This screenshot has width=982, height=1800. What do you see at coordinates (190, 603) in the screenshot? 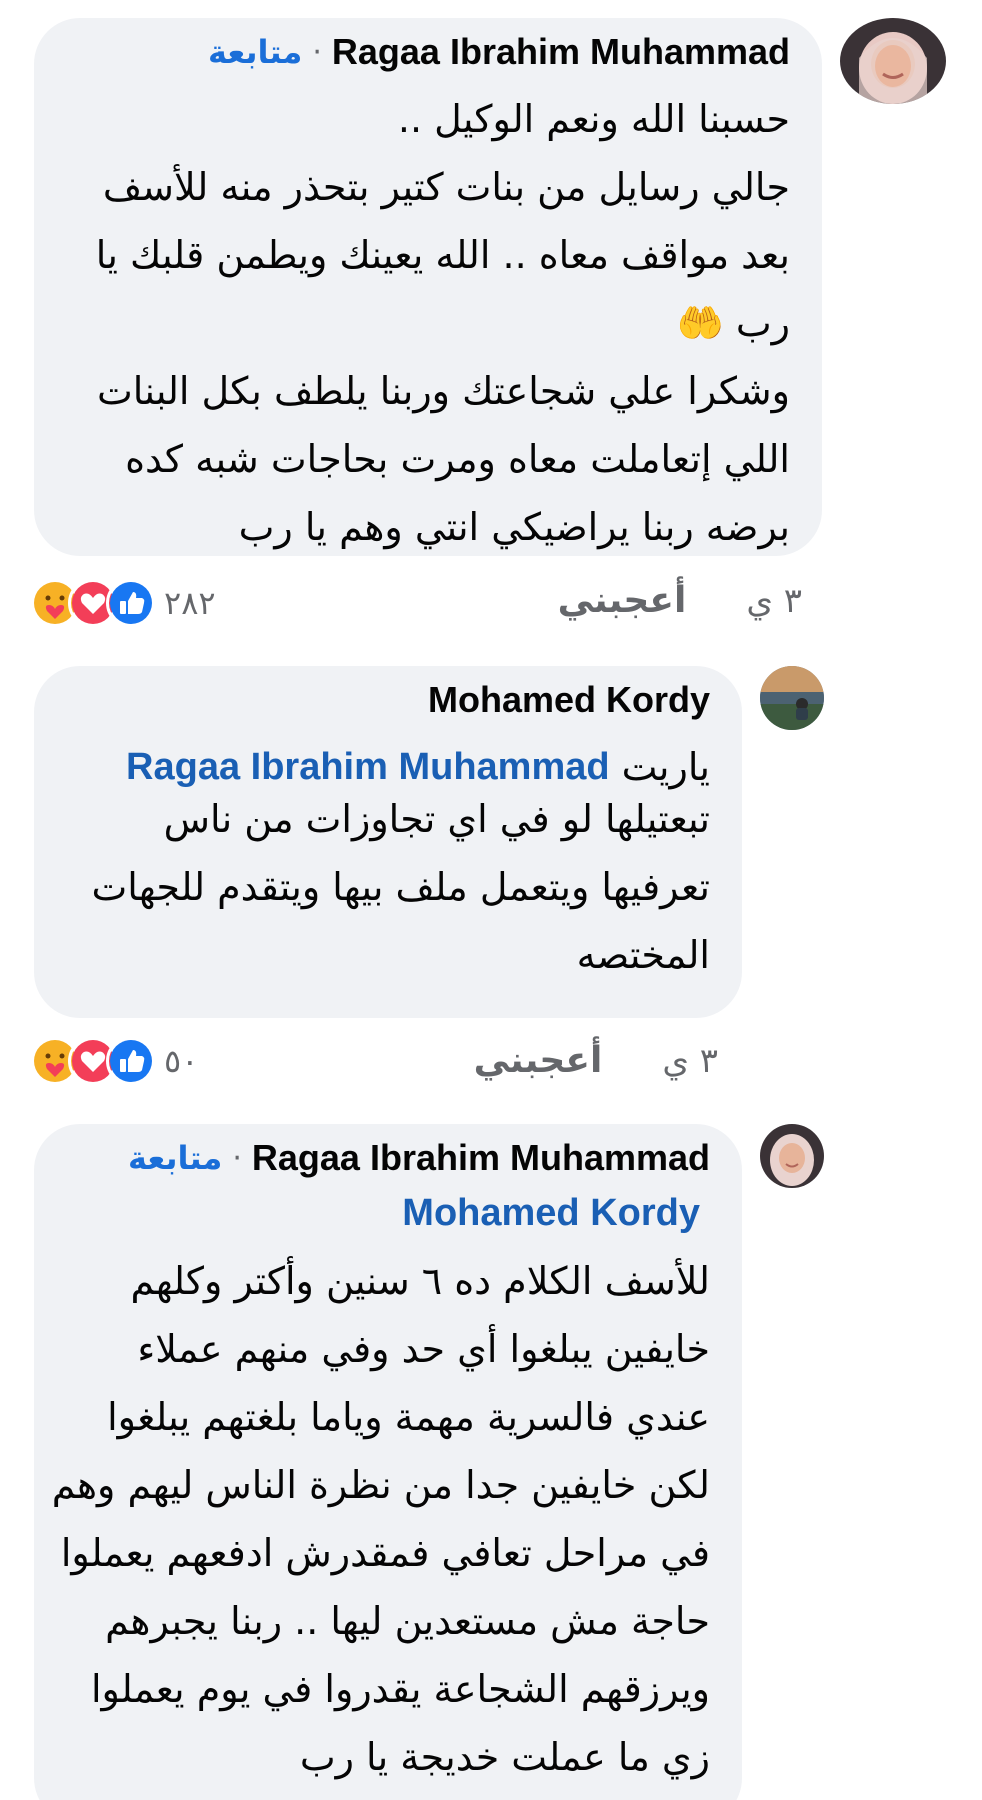
I see `reaction-count: ٢٨٢` at bounding box center [190, 603].